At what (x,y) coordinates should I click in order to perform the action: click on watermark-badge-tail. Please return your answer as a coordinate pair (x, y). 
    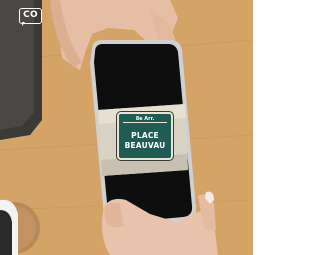
    Looking at the image, I should click on (23, 24).